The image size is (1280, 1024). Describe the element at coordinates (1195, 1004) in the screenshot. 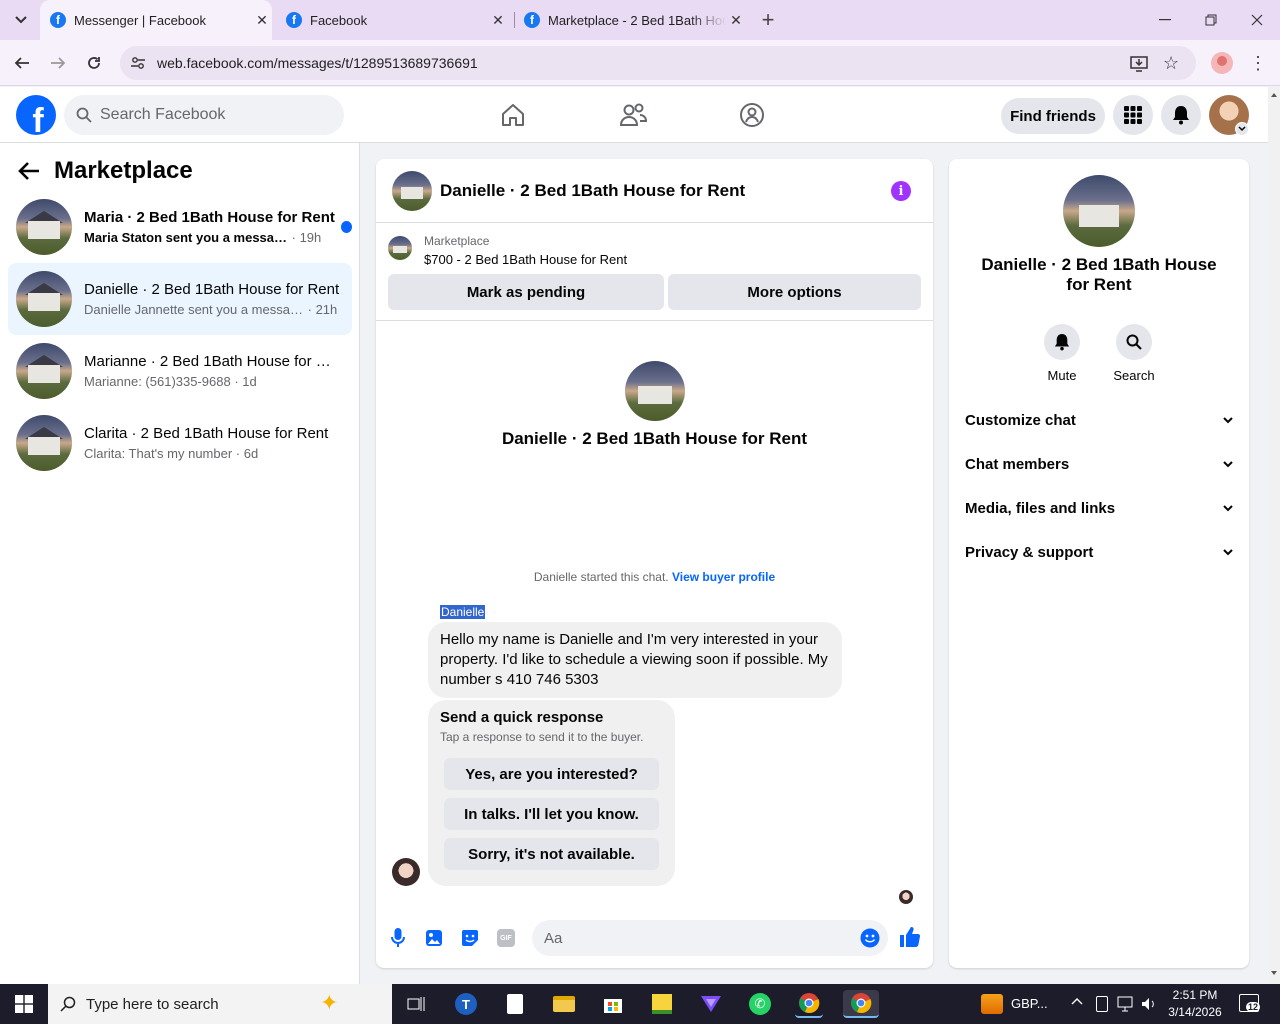

I see `system-clock: 2:51 PM 3/14/2026` at that location.